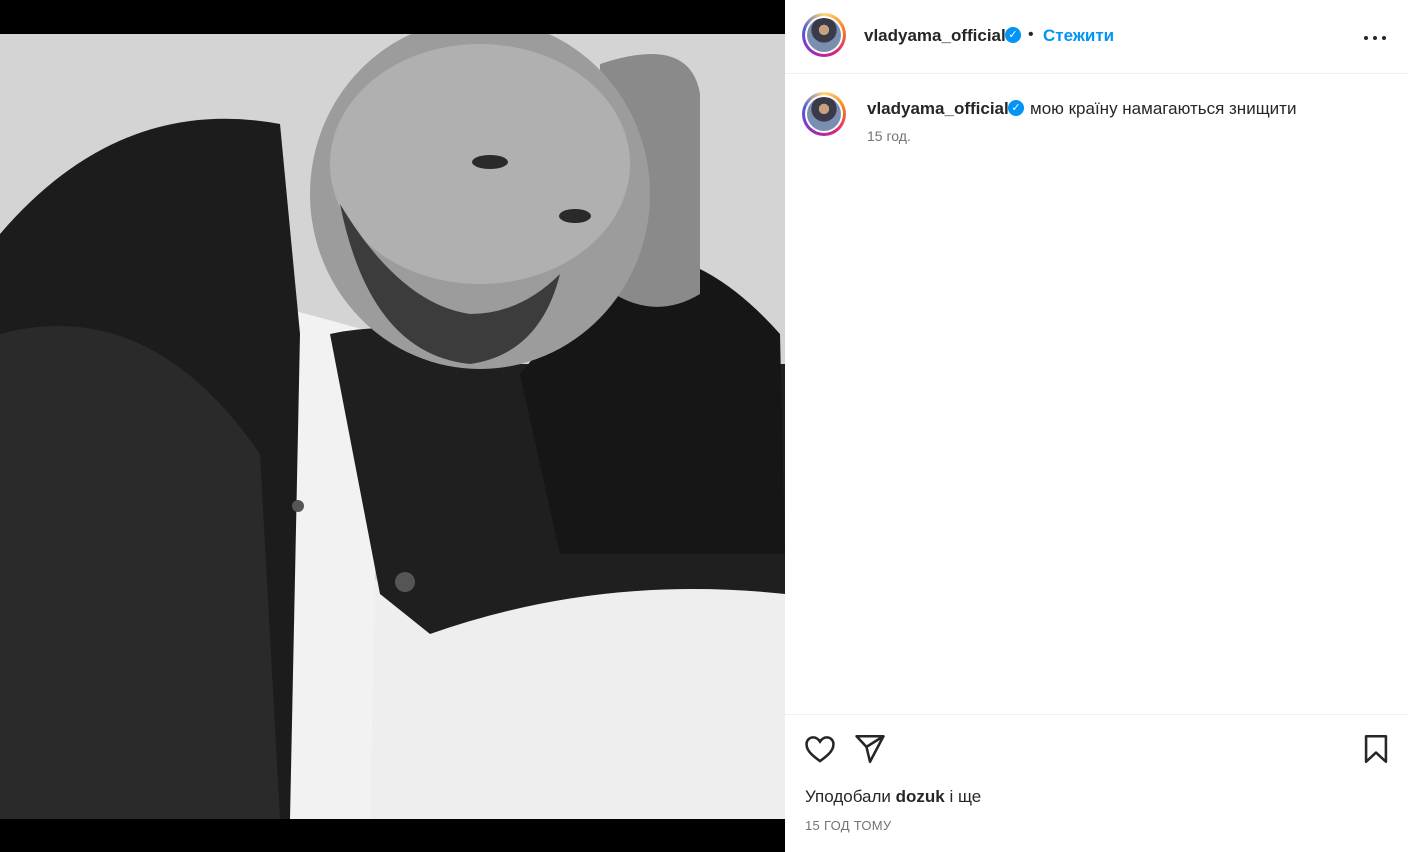  I want to click on liked-by-user: dozuk, so click(920, 796).